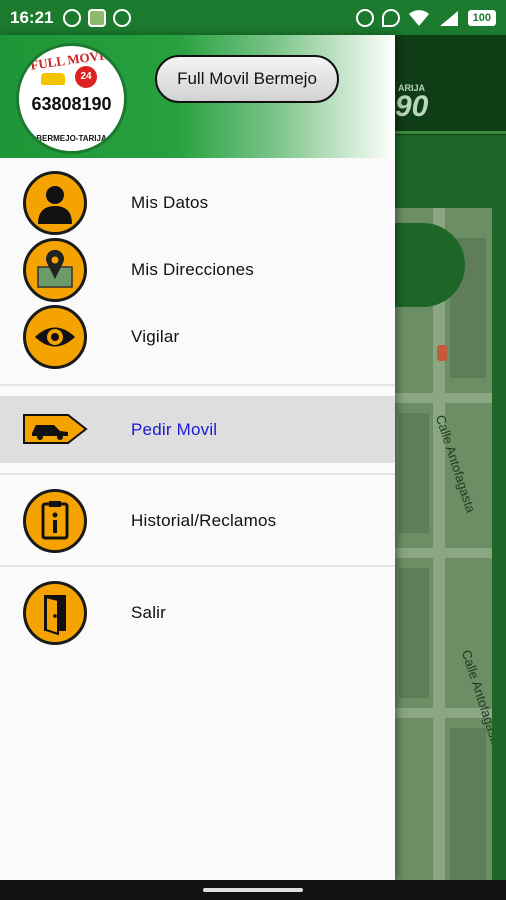 The image size is (506, 900). What do you see at coordinates (364, 17) in the screenshot?
I see `alarm-icon` at bounding box center [364, 17].